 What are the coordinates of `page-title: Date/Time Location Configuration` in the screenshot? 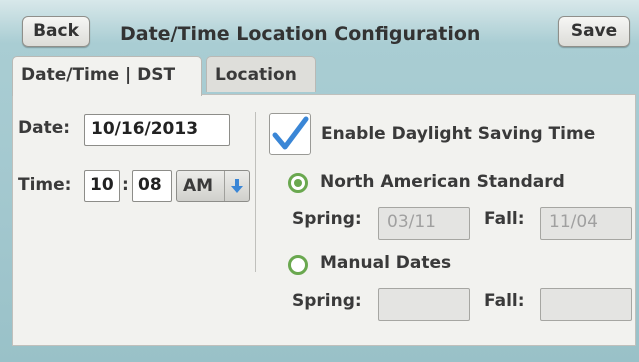 It's located at (300, 34).